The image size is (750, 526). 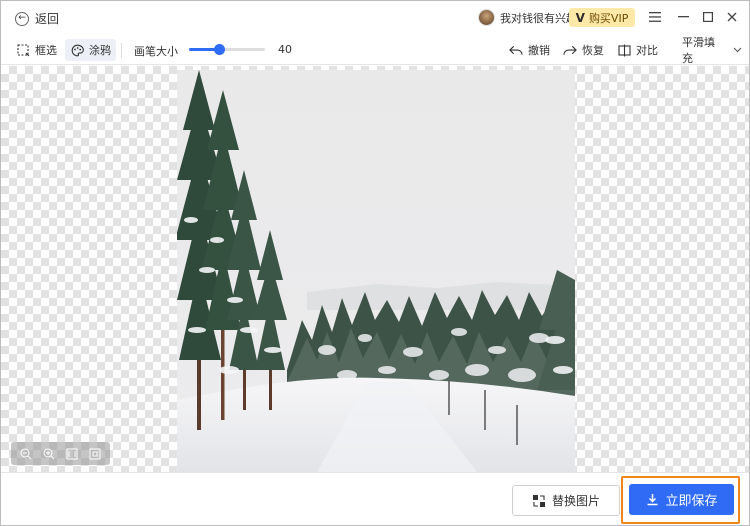 I want to click on download-icon, so click(x=652, y=500).